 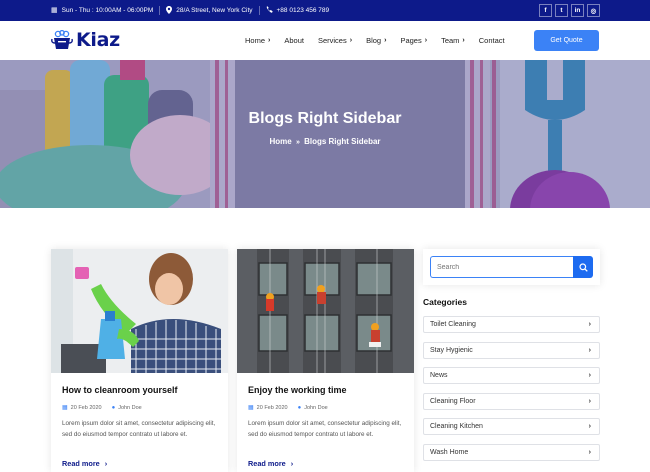 What do you see at coordinates (593, 10) in the screenshot?
I see `instagram-icon: ◎` at bounding box center [593, 10].